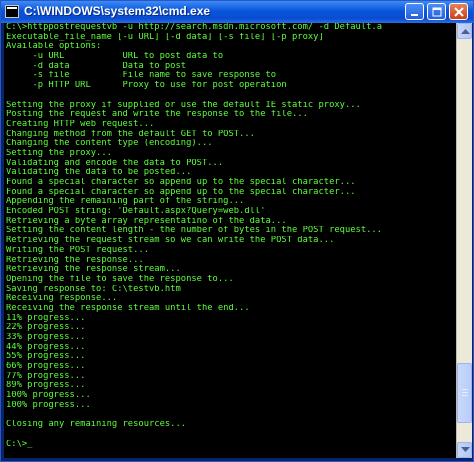  Describe the element at coordinates (96, 66) in the screenshot. I see `console-line: -d data Data to post` at that location.